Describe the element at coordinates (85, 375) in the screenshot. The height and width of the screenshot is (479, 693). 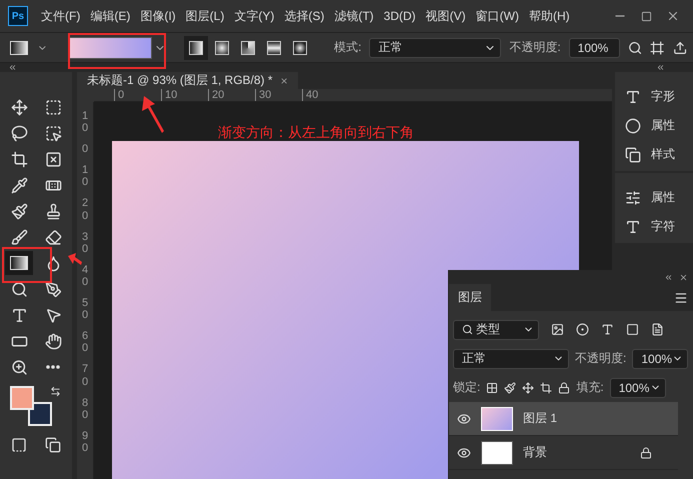
I see `ruler-number: 70` at that location.